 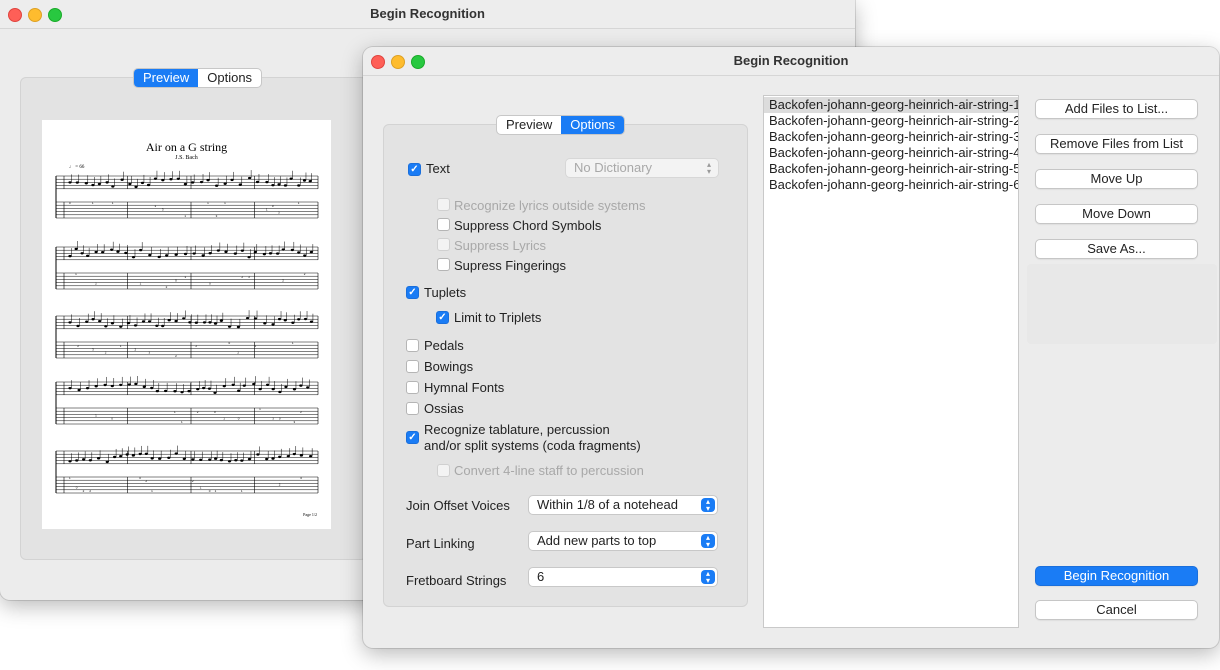 What do you see at coordinates (412, 437) in the screenshot?
I see `tablature-checkbox: ✓` at bounding box center [412, 437].